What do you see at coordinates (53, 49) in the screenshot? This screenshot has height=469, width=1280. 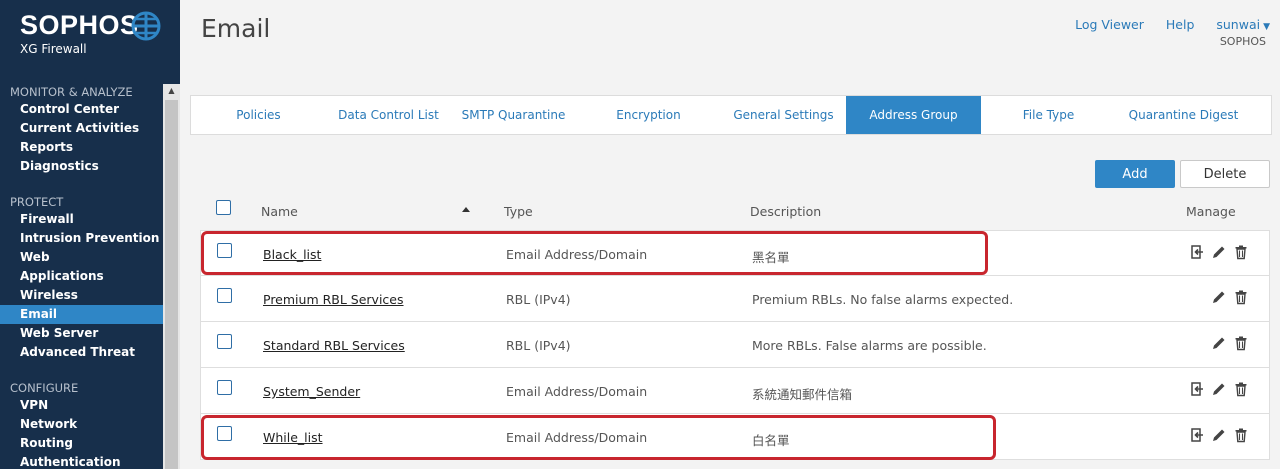 I see `product-name: XG Firewall` at bounding box center [53, 49].